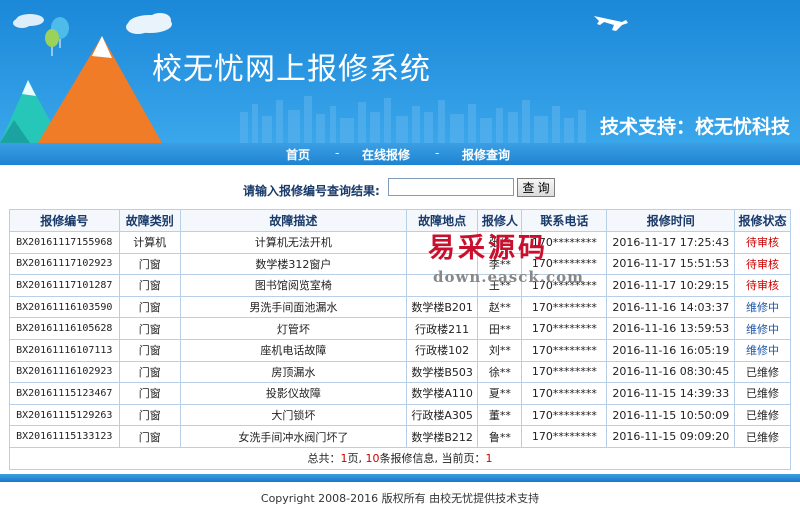 This screenshot has width=800, height=522. What do you see at coordinates (293, 393) in the screenshot?
I see `description-cell: 投影仪故障` at bounding box center [293, 393].